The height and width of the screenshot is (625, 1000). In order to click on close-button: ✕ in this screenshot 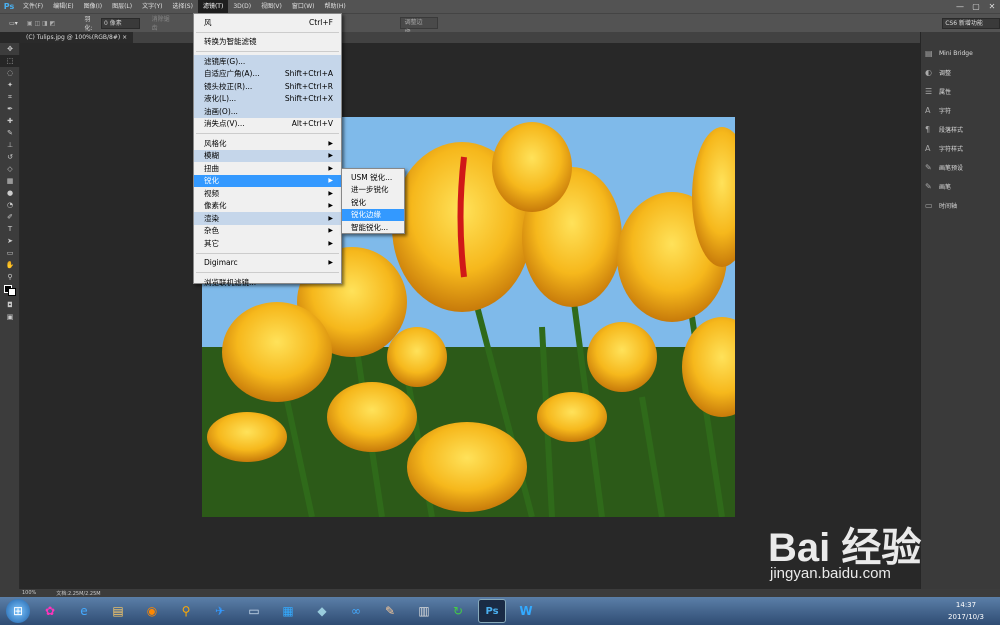, I will do `click(992, 6)`.